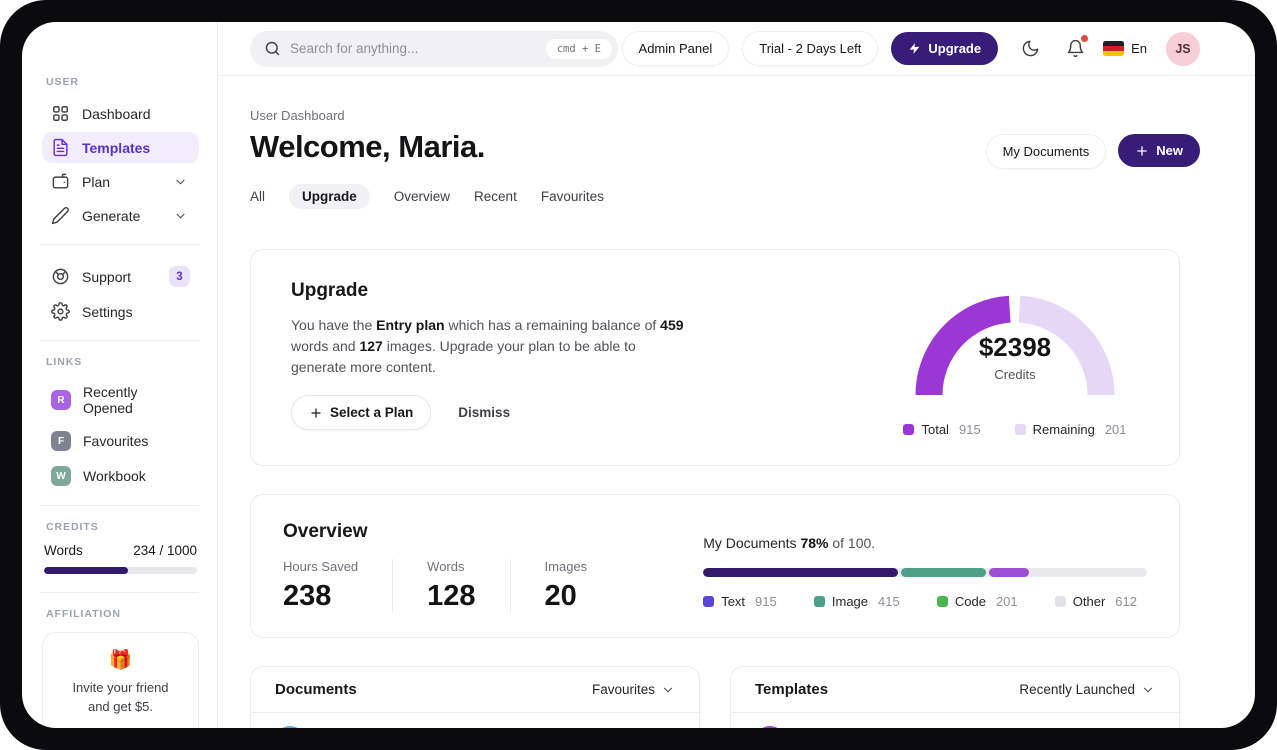 The width and height of the screenshot is (1277, 750). What do you see at coordinates (856, 601) in the screenshot?
I see `legend-item-image: Image 415` at bounding box center [856, 601].